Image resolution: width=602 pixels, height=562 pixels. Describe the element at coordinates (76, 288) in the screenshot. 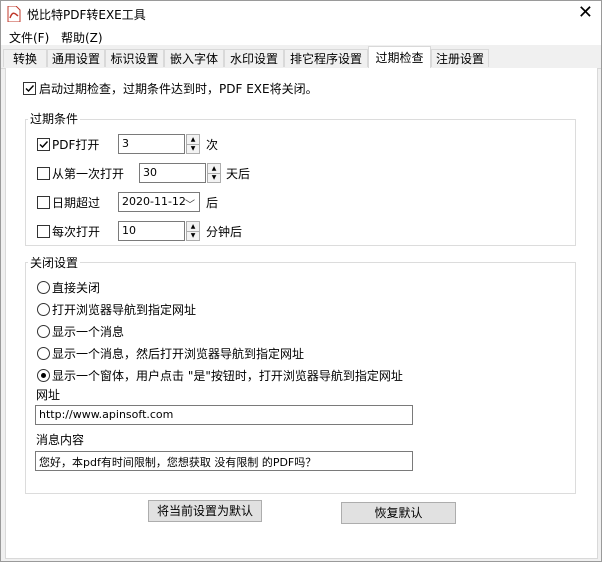

I see `radio-close-directly-label: 直接关闭` at that location.